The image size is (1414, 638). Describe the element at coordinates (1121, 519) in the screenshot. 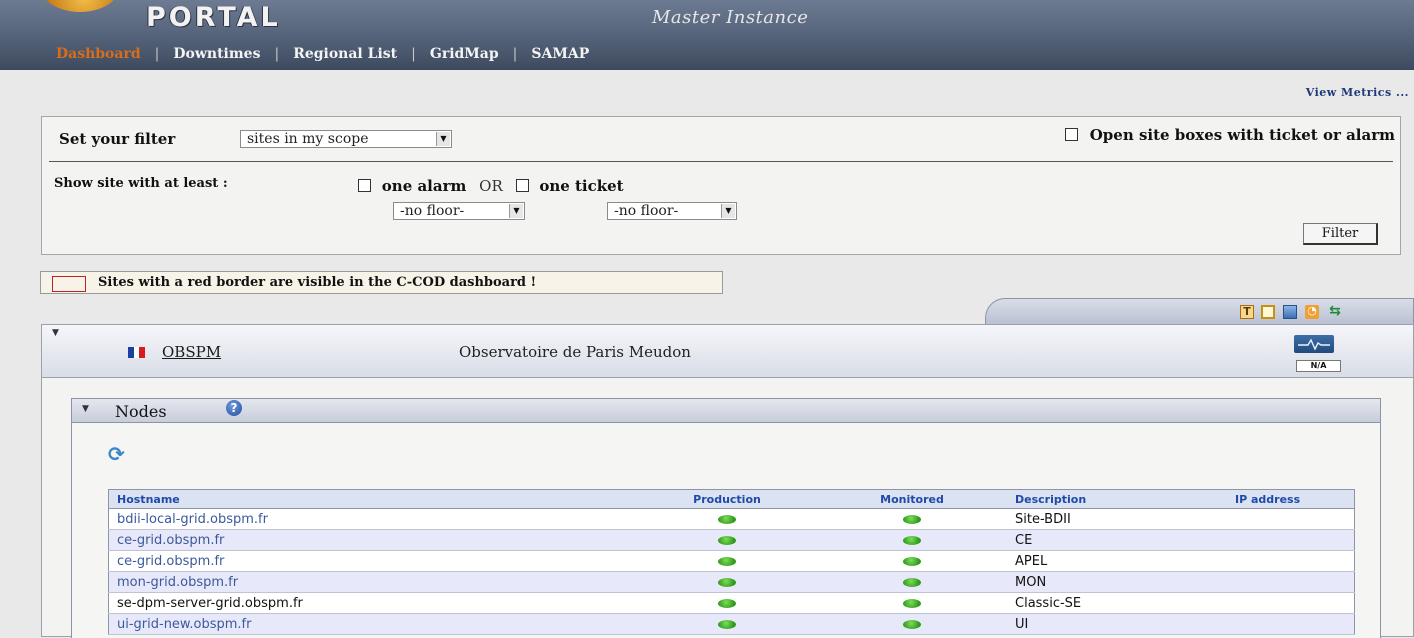

I see `description-cell: Site-BDII` at that location.